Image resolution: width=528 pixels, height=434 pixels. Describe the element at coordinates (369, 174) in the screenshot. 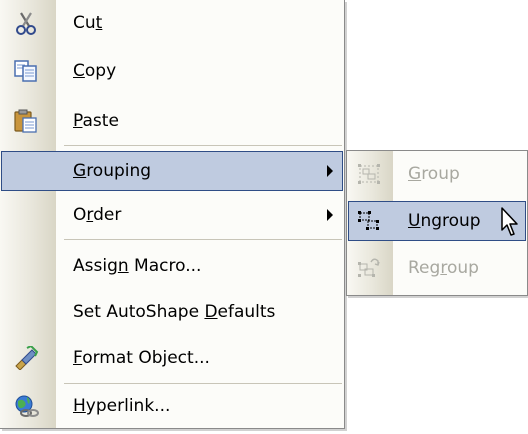

I see `group-icon` at that location.